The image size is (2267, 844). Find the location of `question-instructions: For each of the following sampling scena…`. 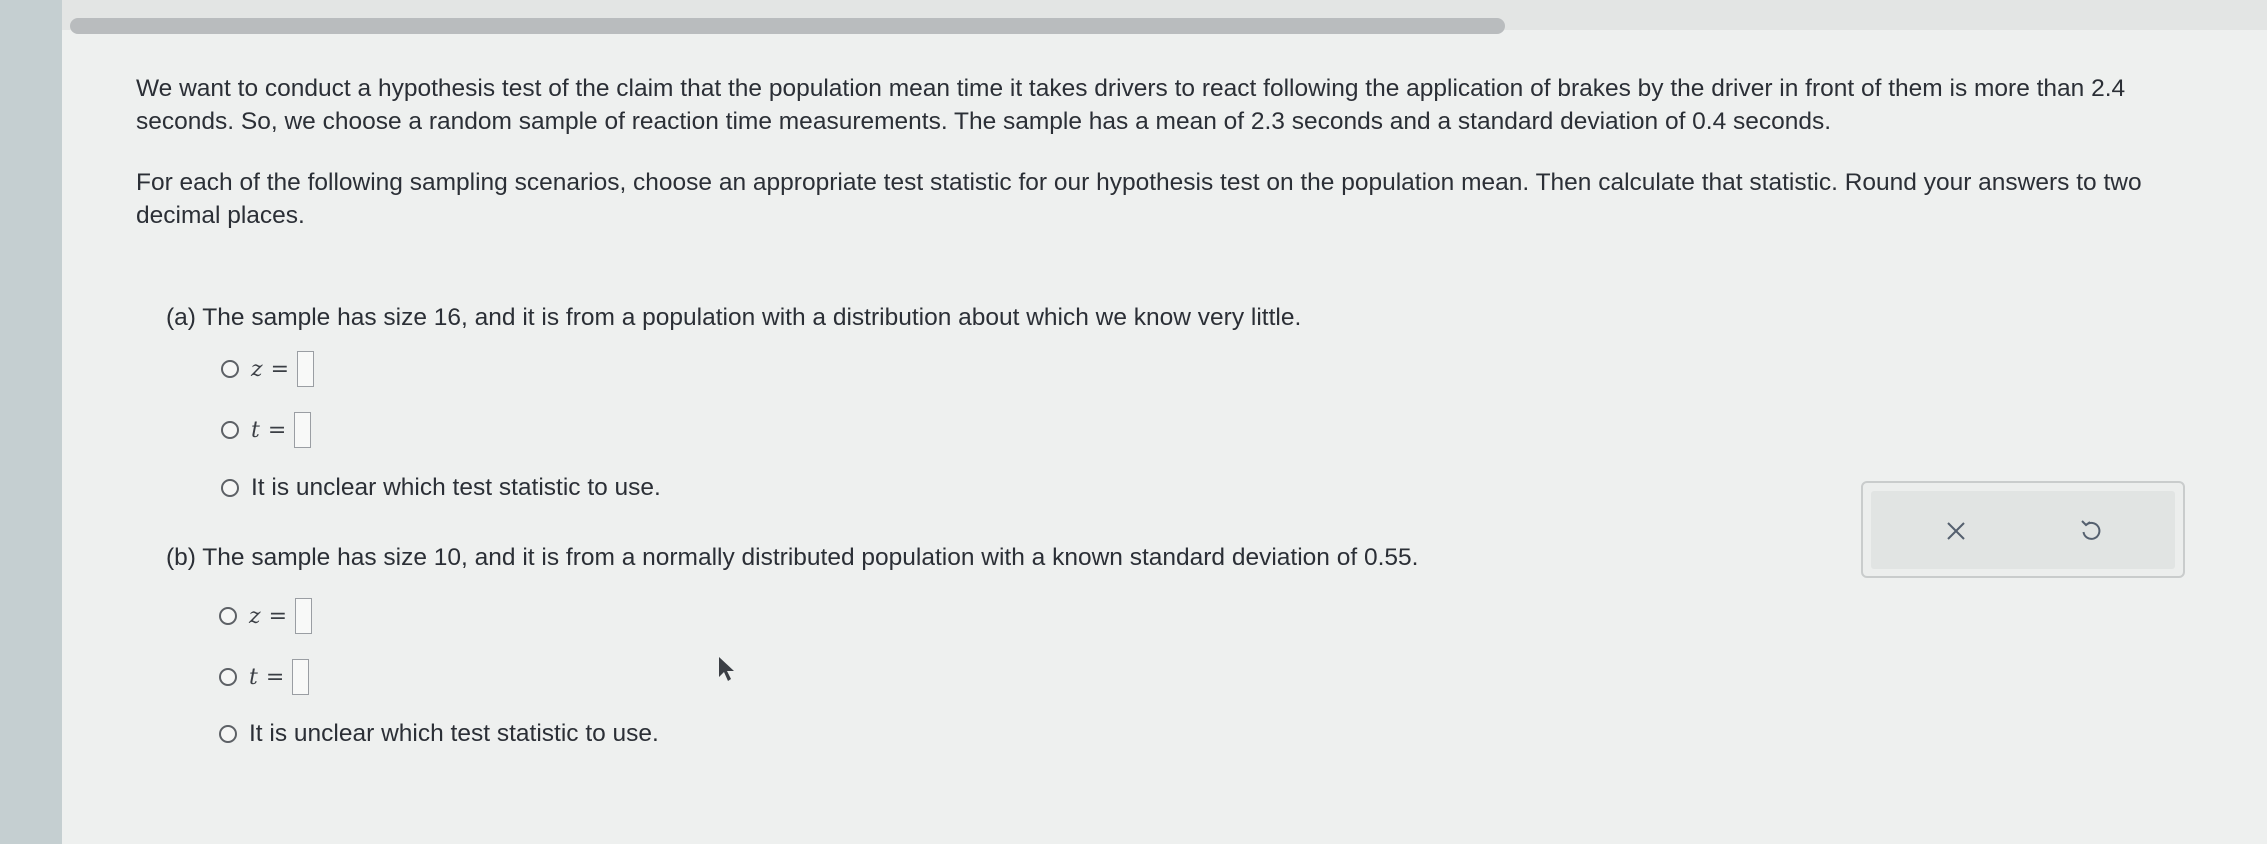

question-instructions: For each of the following sampling scena… is located at coordinates (1139, 199).